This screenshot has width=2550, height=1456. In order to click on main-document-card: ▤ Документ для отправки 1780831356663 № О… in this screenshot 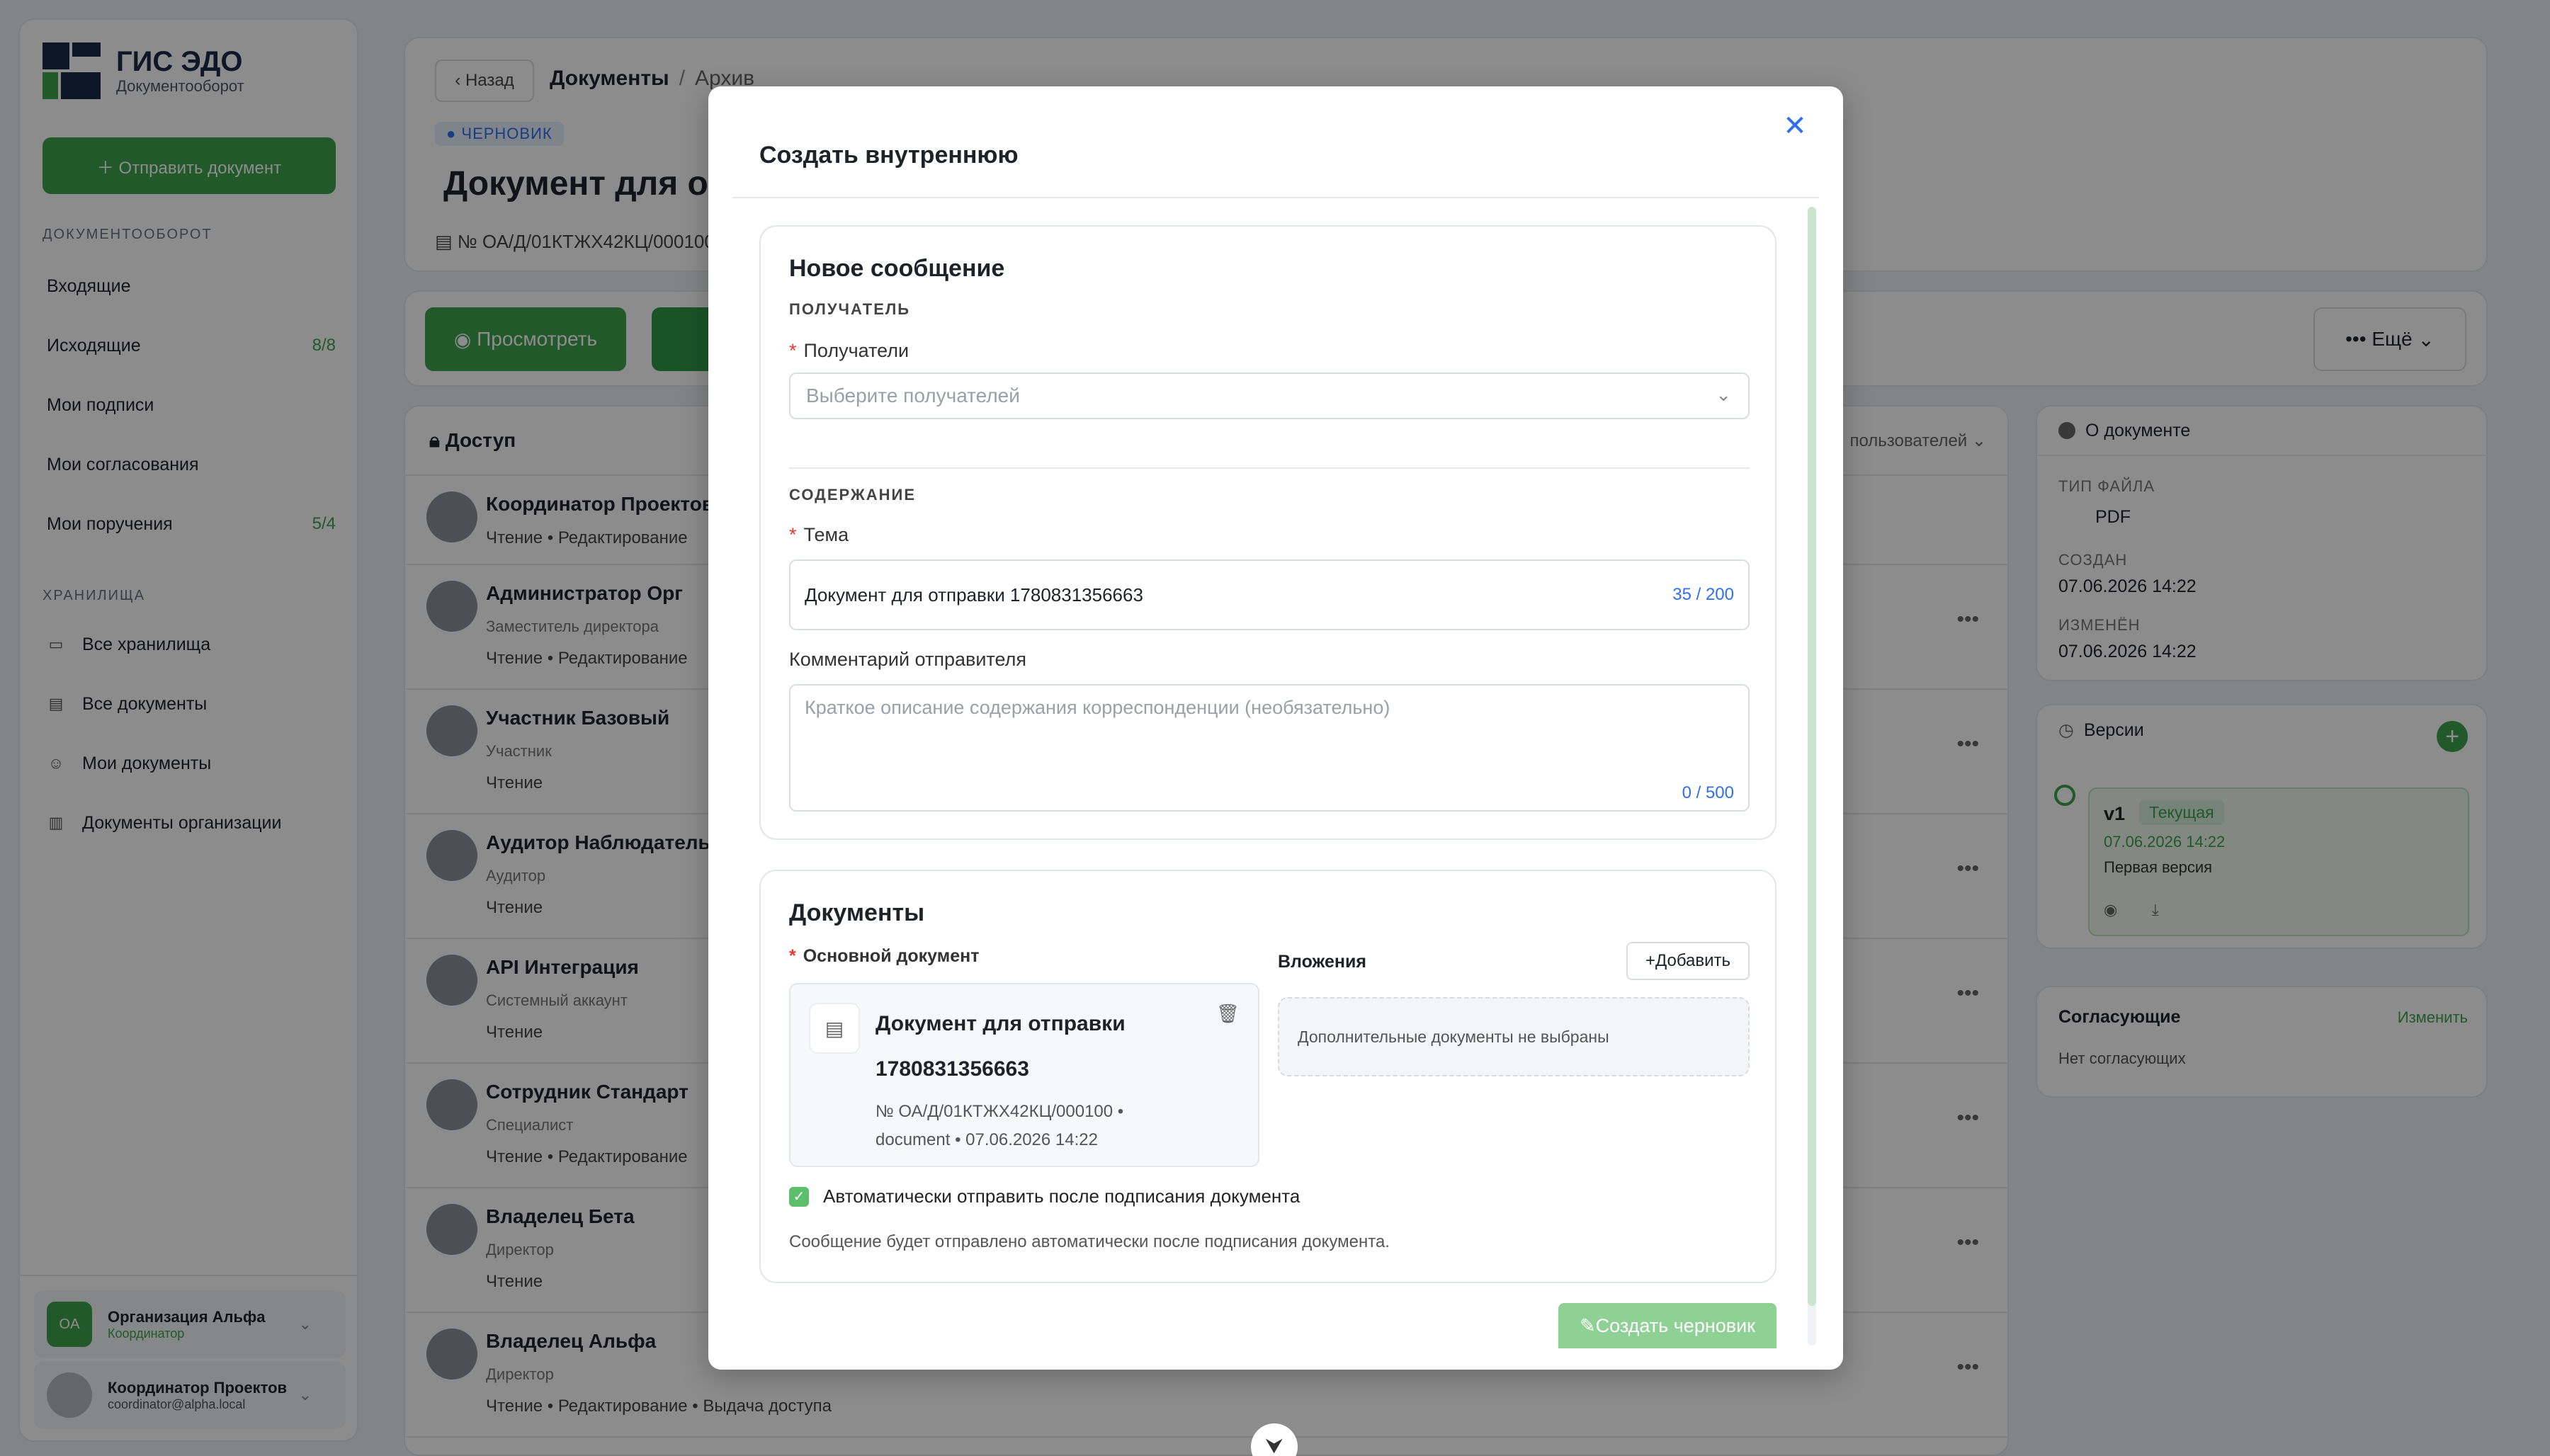, I will do `click(1024, 1075)`.